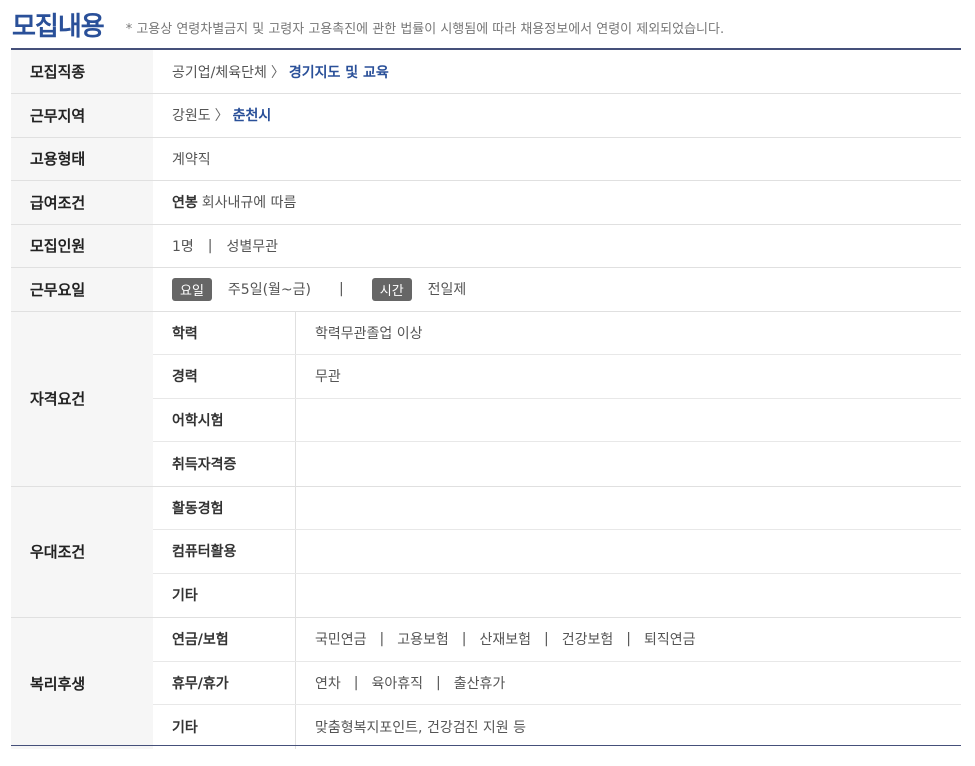 The width and height of the screenshot is (975, 766). Describe the element at coordinates (339, 72) in the screenshot. I see `job-subcategory-link: 경기지도 및 교육` at that location.